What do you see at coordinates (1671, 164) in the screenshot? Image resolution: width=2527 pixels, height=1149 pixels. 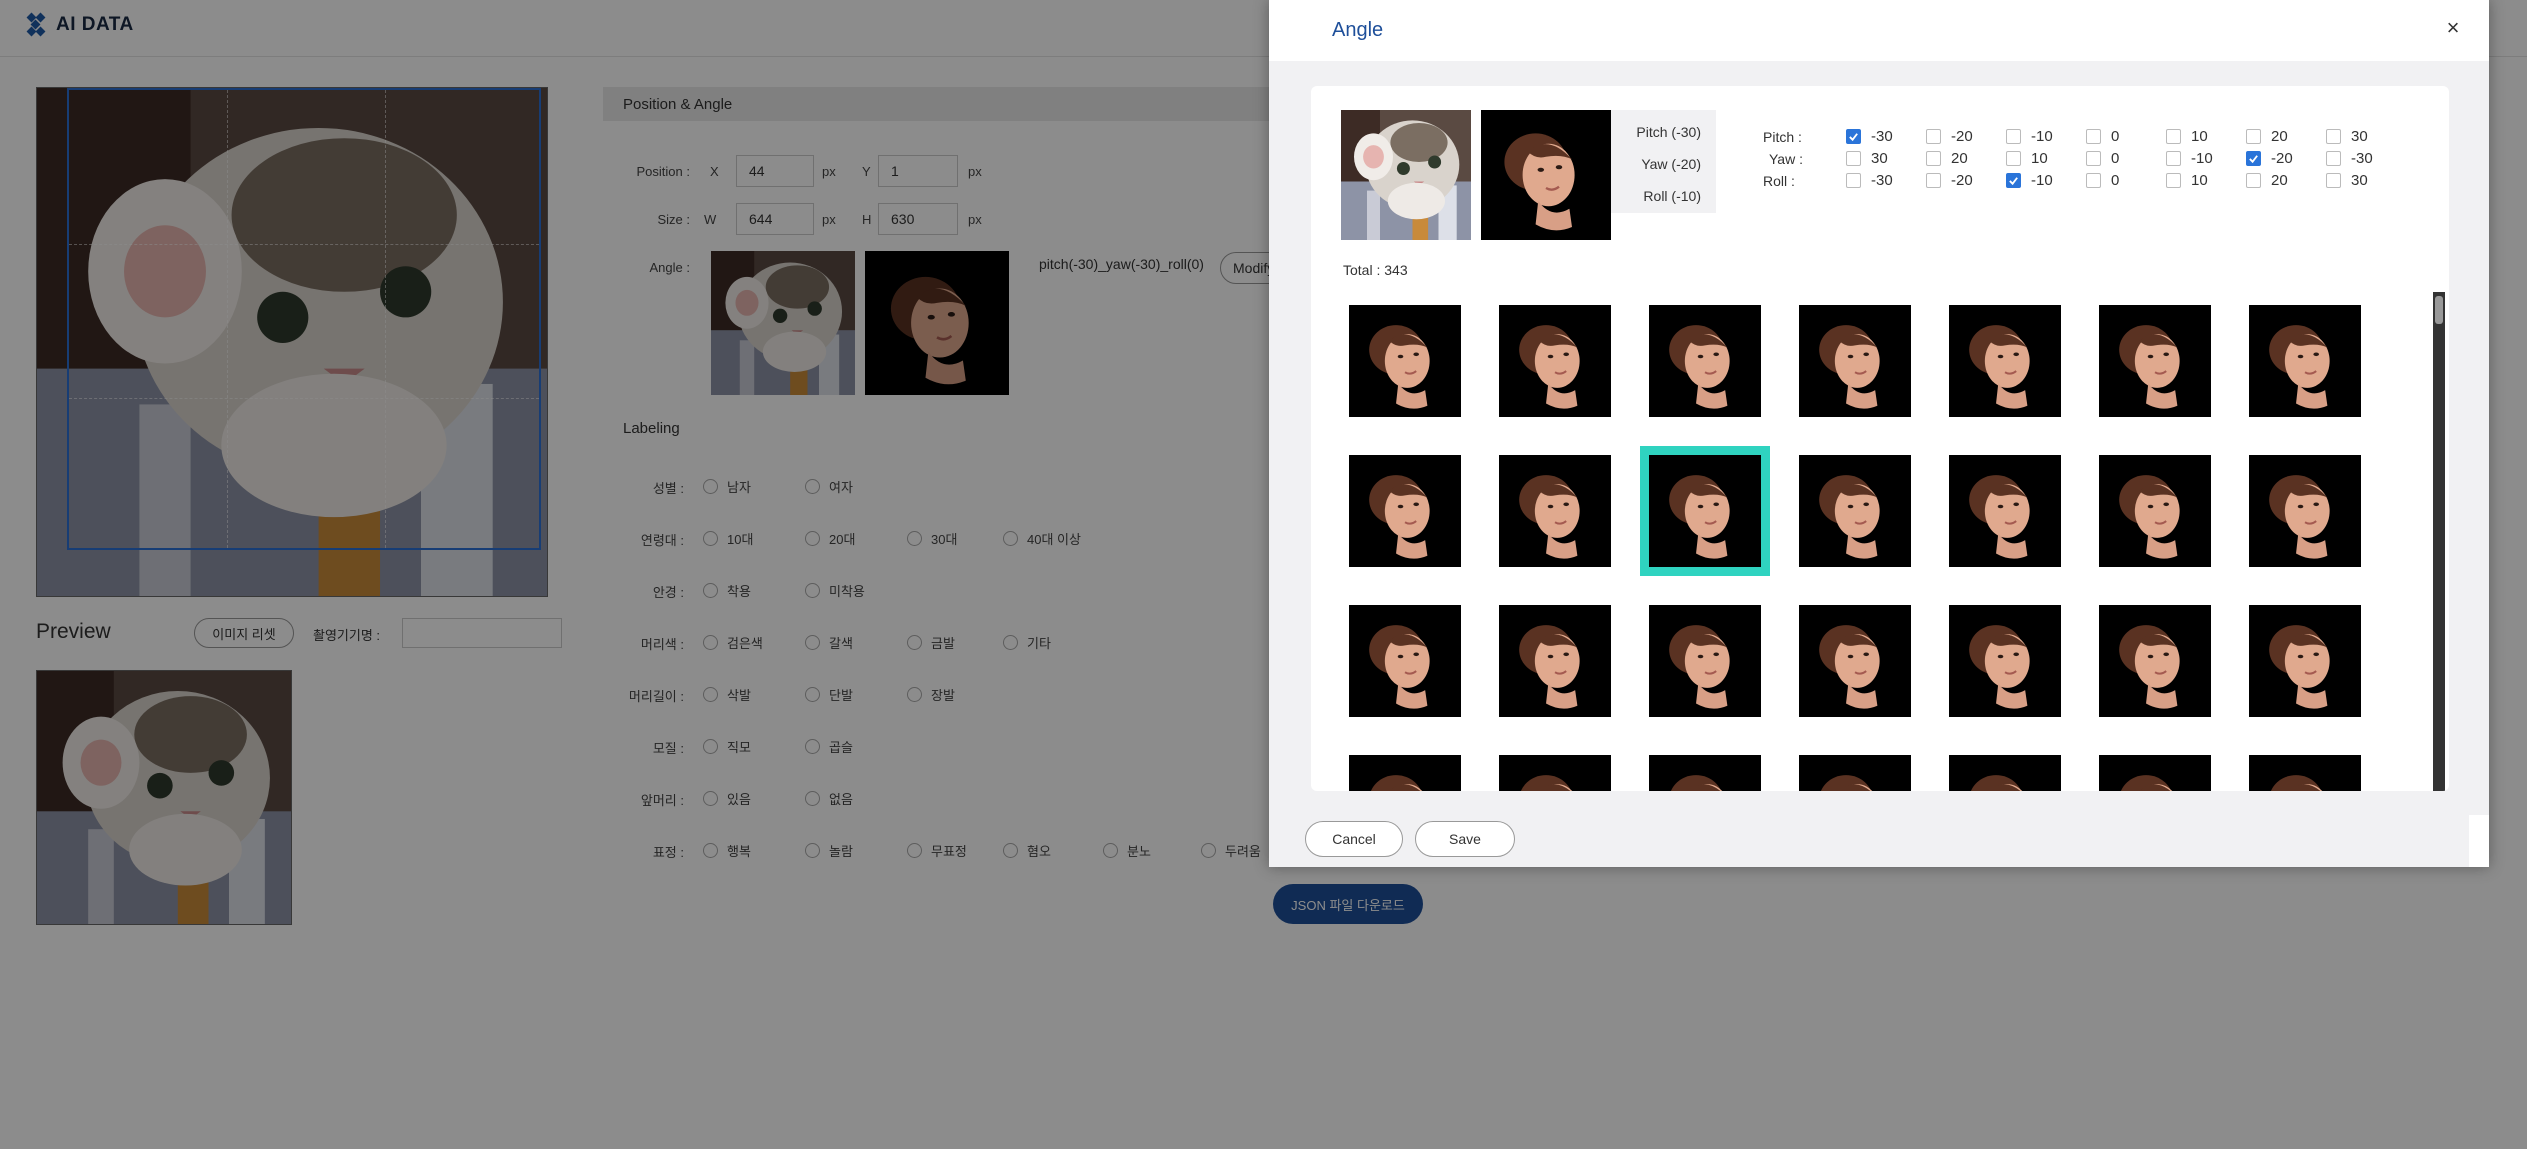 I see `selected-yaw: Yaw (-20)` at bounding box center [1671, 164].